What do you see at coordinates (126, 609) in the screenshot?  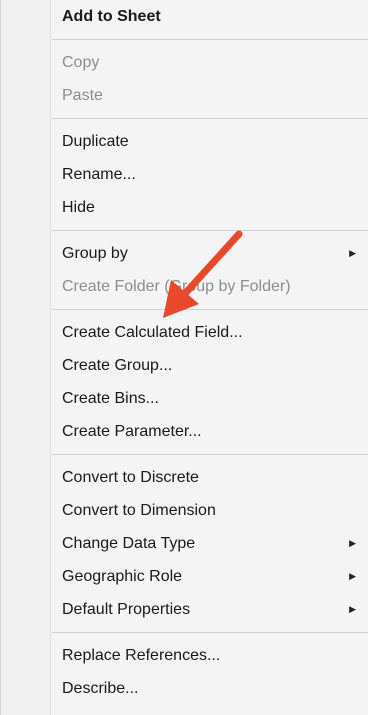 I see `menu-item-default-properties-label: Default Properties` at bounding box center [126, 609].